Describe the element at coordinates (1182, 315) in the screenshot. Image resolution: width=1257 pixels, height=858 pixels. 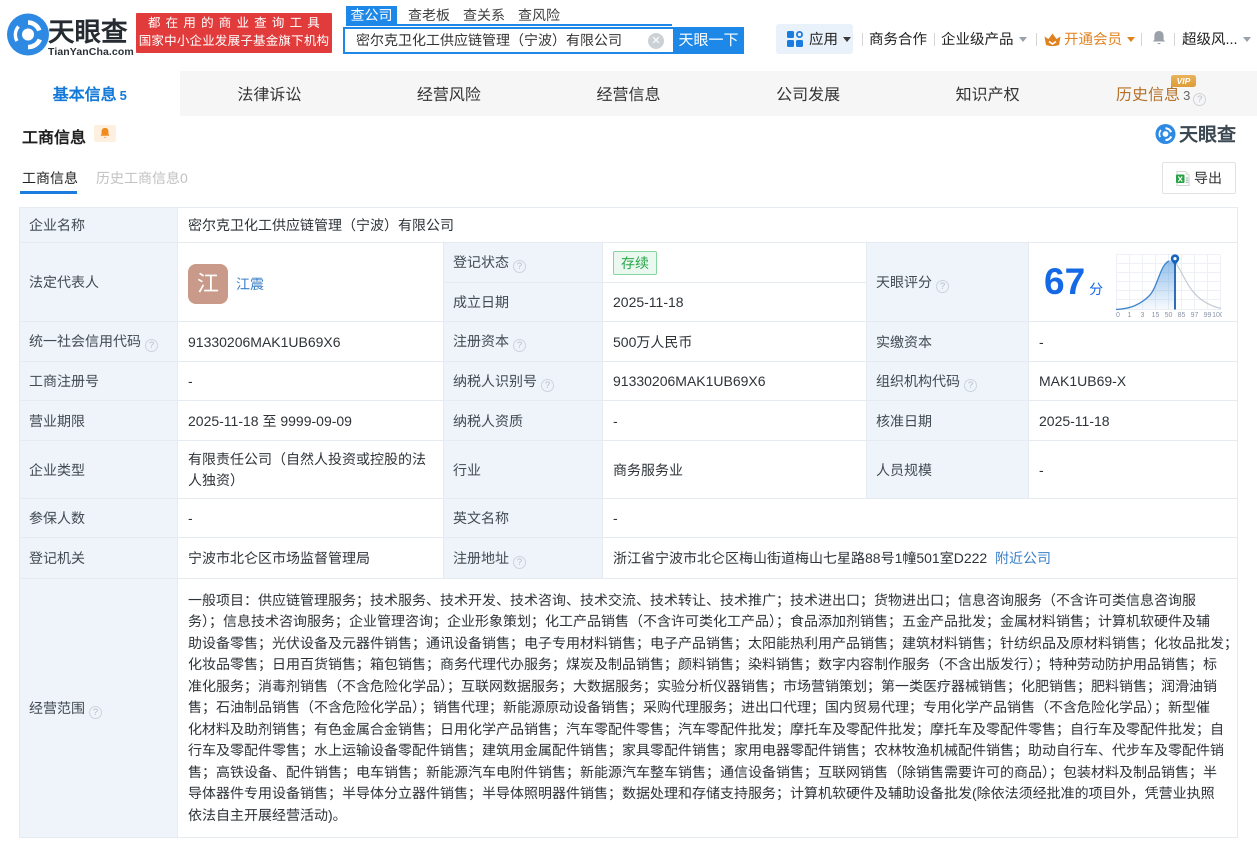
I see `svg-text: 85` at that location.